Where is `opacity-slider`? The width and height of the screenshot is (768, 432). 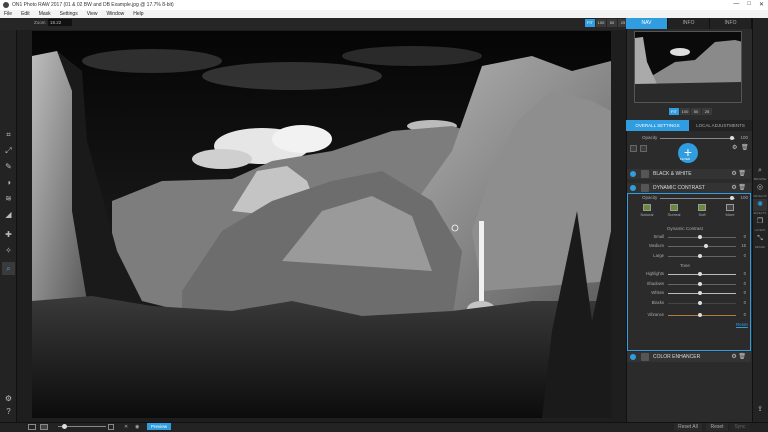 opacity-slider is located at coordinates (697, 138).